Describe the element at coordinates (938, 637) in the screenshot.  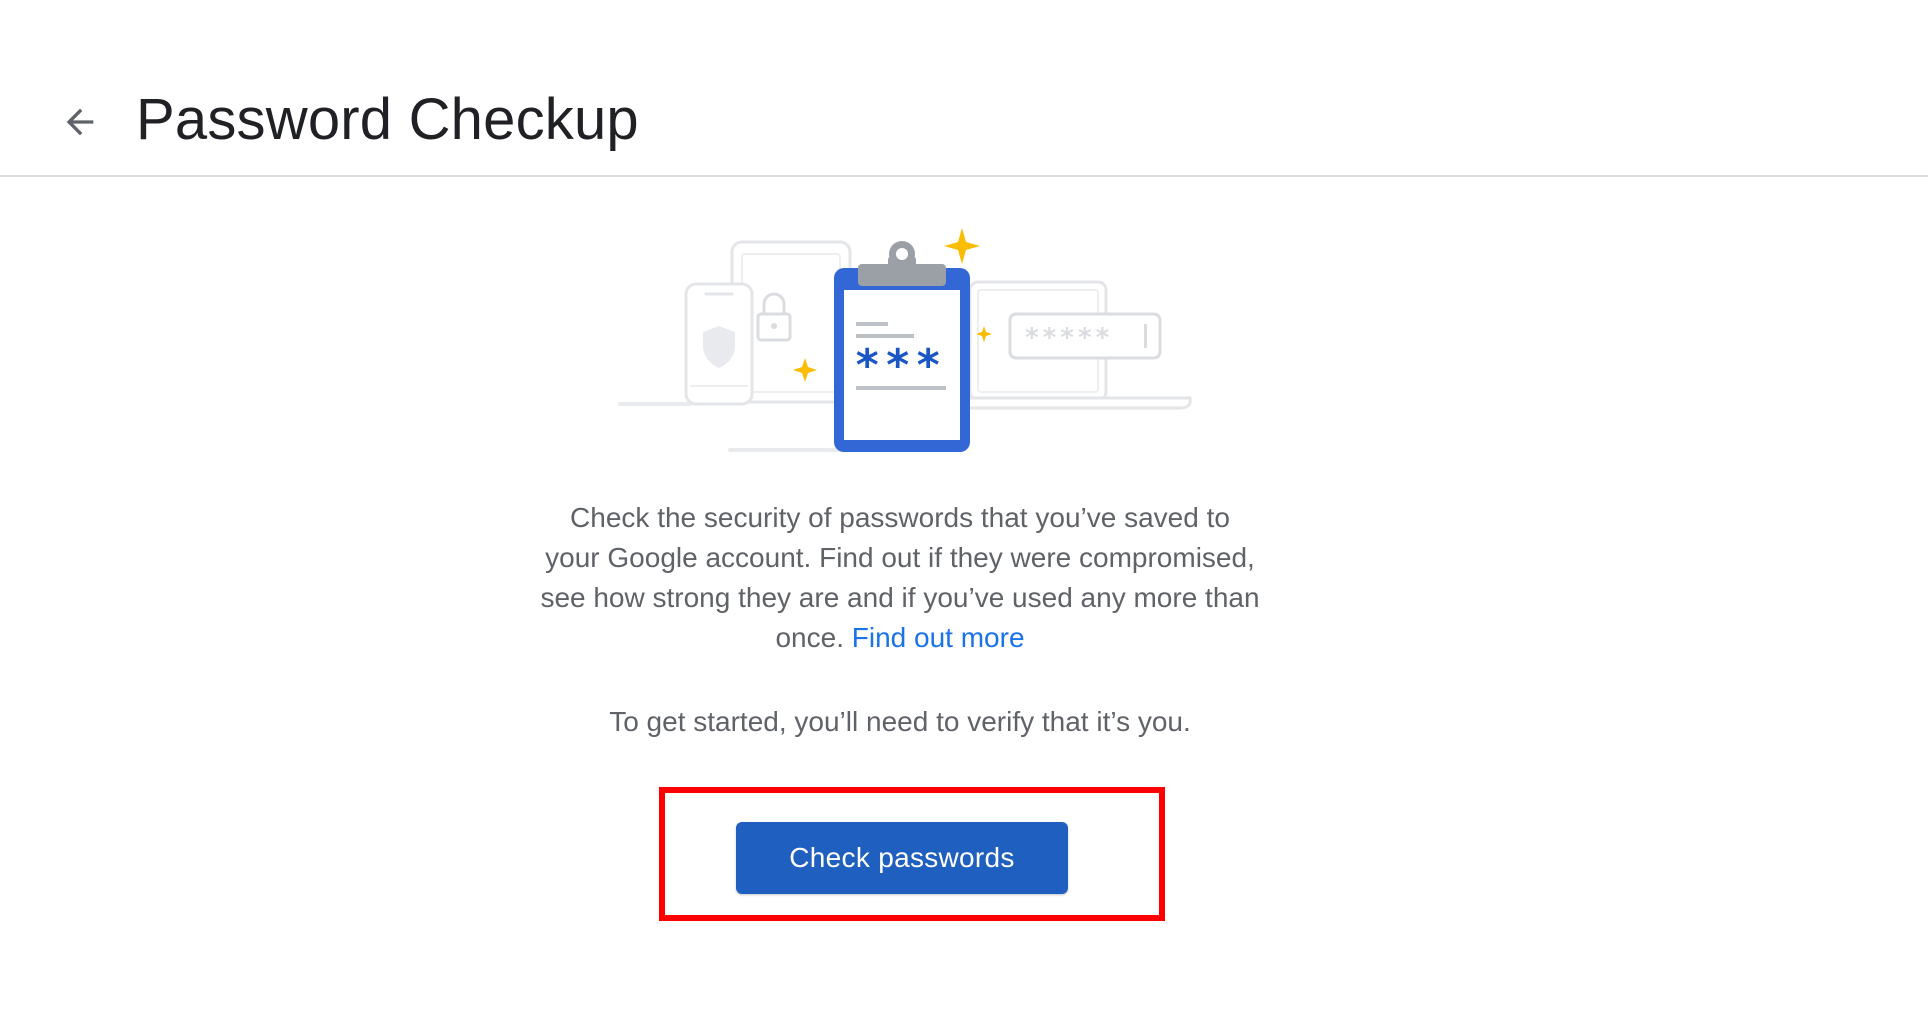
I see `find-out-more-link: Find out more` at that location.